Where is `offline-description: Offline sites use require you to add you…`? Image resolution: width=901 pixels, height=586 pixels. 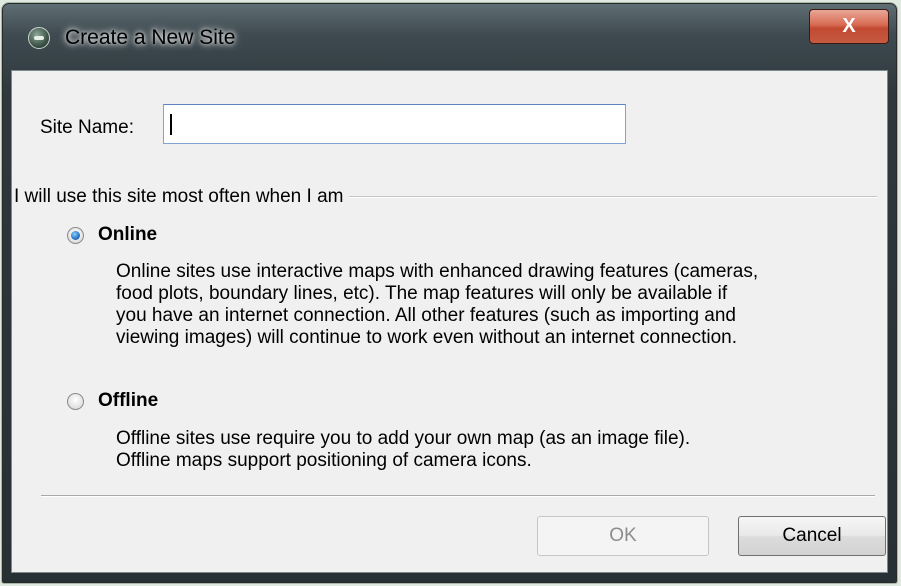
offline-description: Offline sites use require you to add you… is located at coordinates (403, 450).